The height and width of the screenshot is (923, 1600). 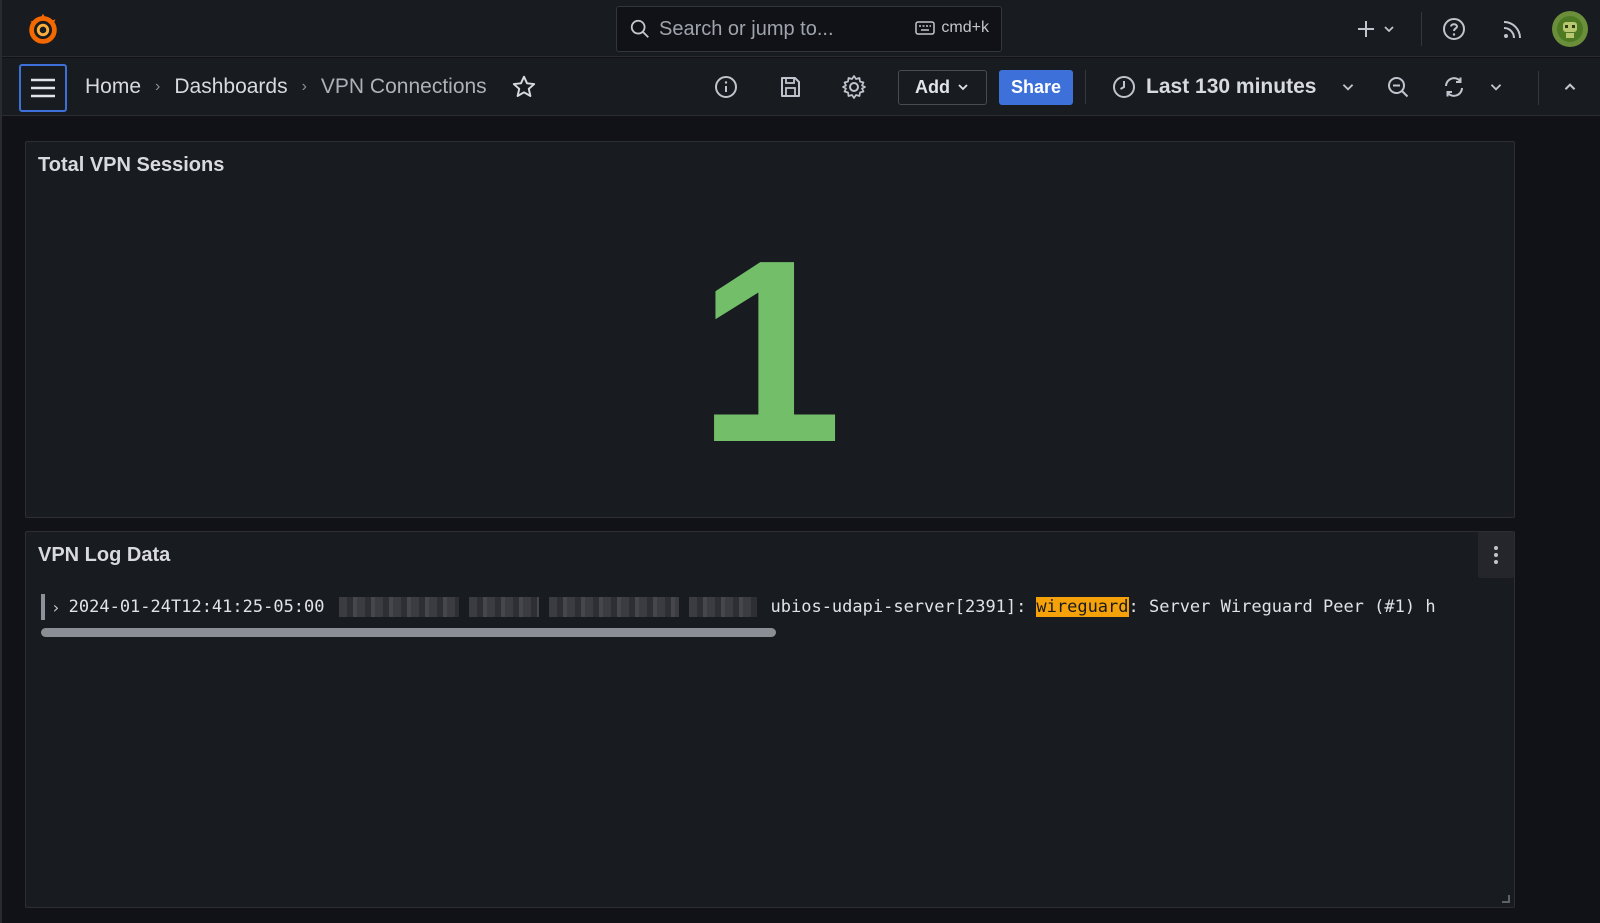 I want to click on chevron-up-icon, so click(x=1570, y=87).